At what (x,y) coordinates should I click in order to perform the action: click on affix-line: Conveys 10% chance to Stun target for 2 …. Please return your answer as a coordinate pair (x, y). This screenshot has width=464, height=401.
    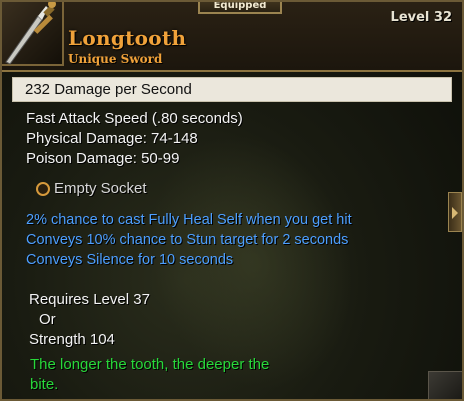
    Looking at the image, I should click on (187, 240).